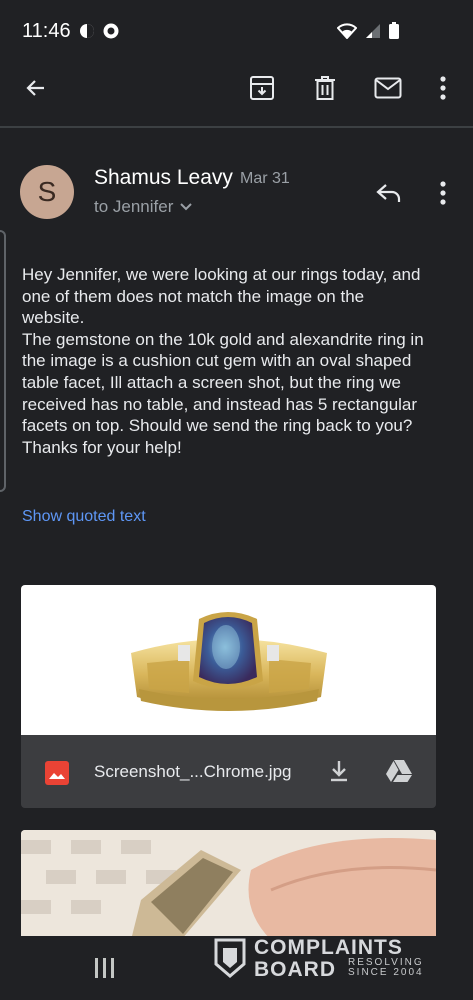  I want to click on mark-unread-button, so click(388, 88).